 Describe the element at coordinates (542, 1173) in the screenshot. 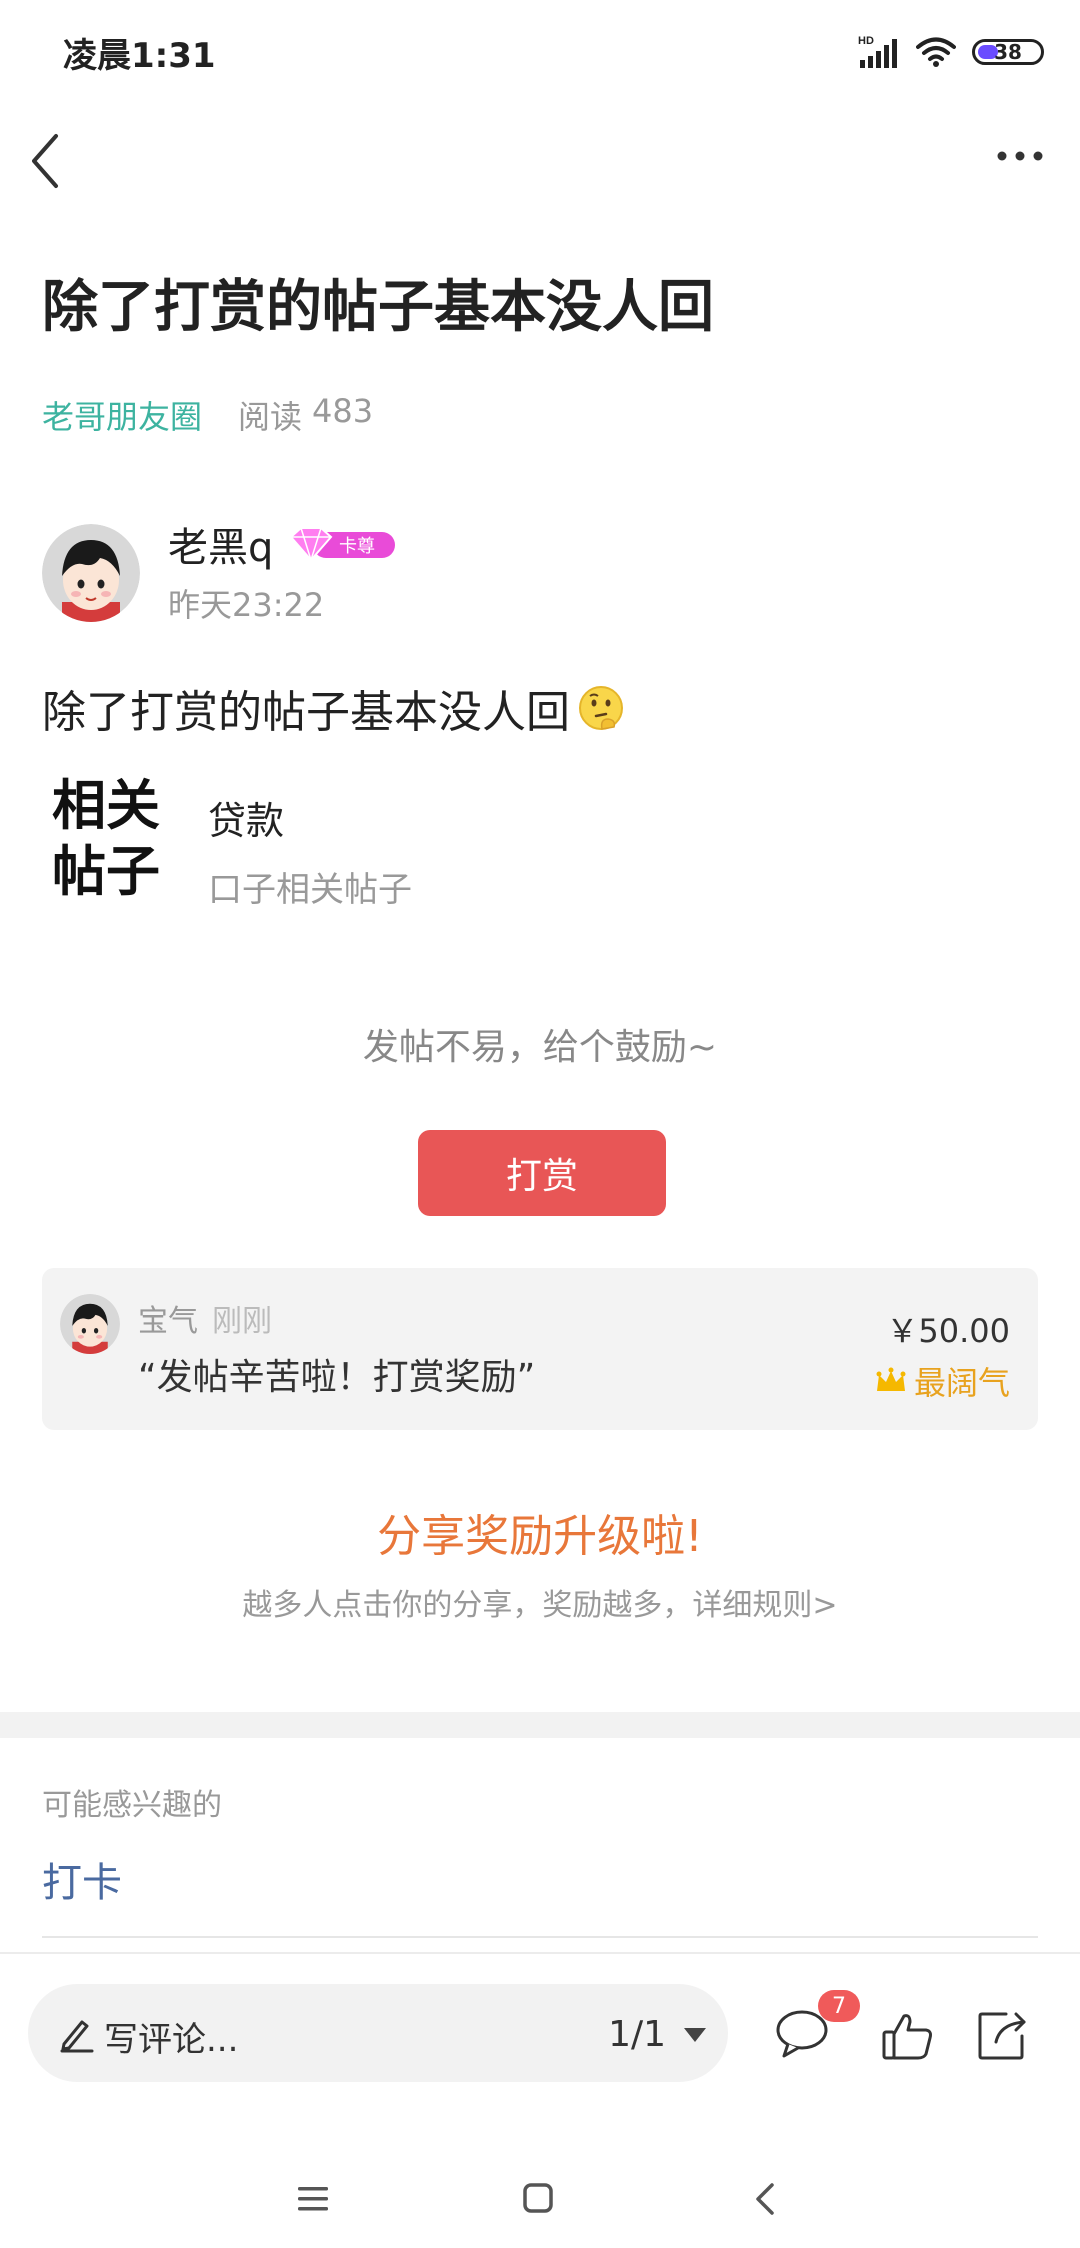

I see `reward-button: 打赏` at that location.